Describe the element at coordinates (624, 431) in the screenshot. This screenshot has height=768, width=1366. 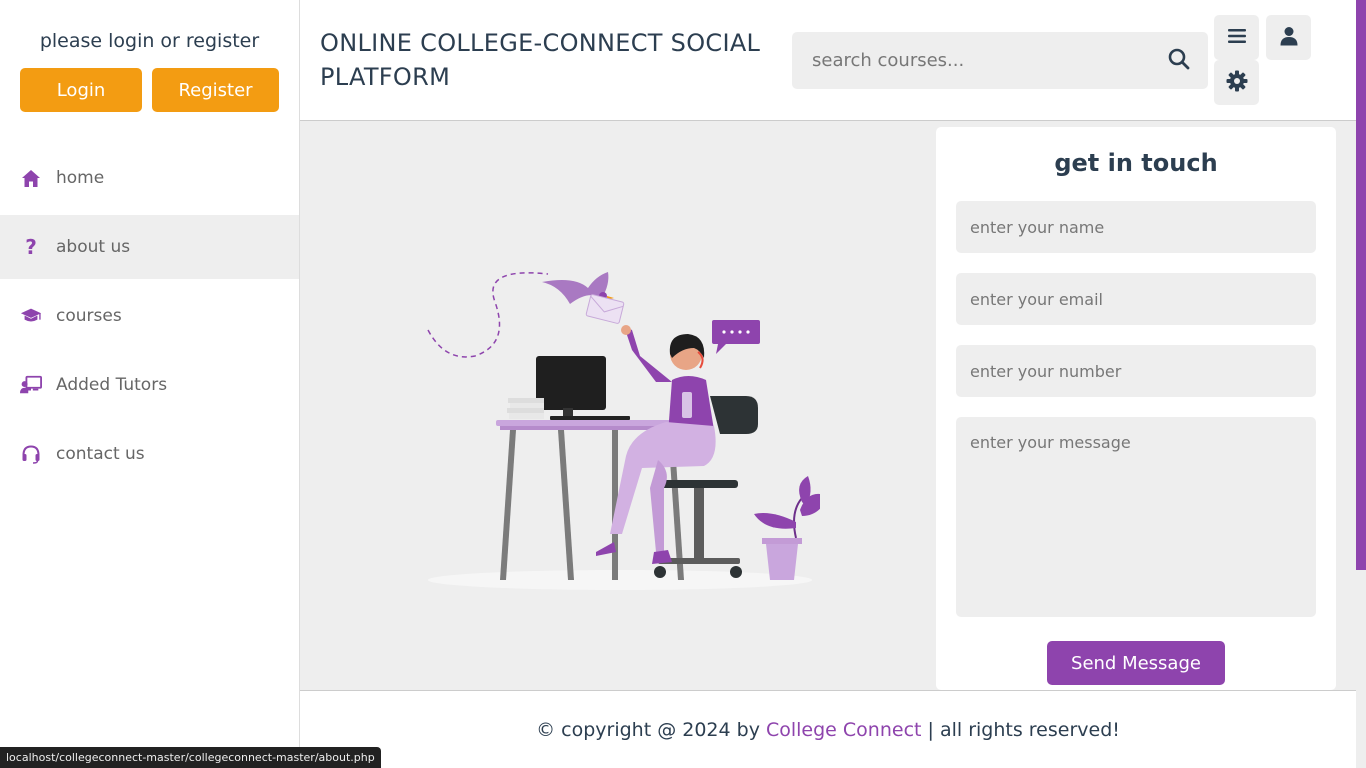
I see `contact-illustration` at that location.